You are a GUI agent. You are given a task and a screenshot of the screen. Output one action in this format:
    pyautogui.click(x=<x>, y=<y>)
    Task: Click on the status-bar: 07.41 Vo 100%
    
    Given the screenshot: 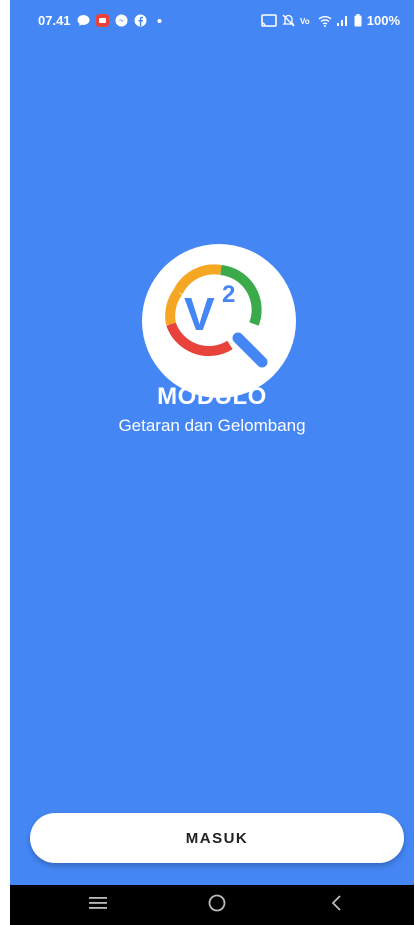 What is the action you would take?
    pyautogui.click(x=212, y=20)
    